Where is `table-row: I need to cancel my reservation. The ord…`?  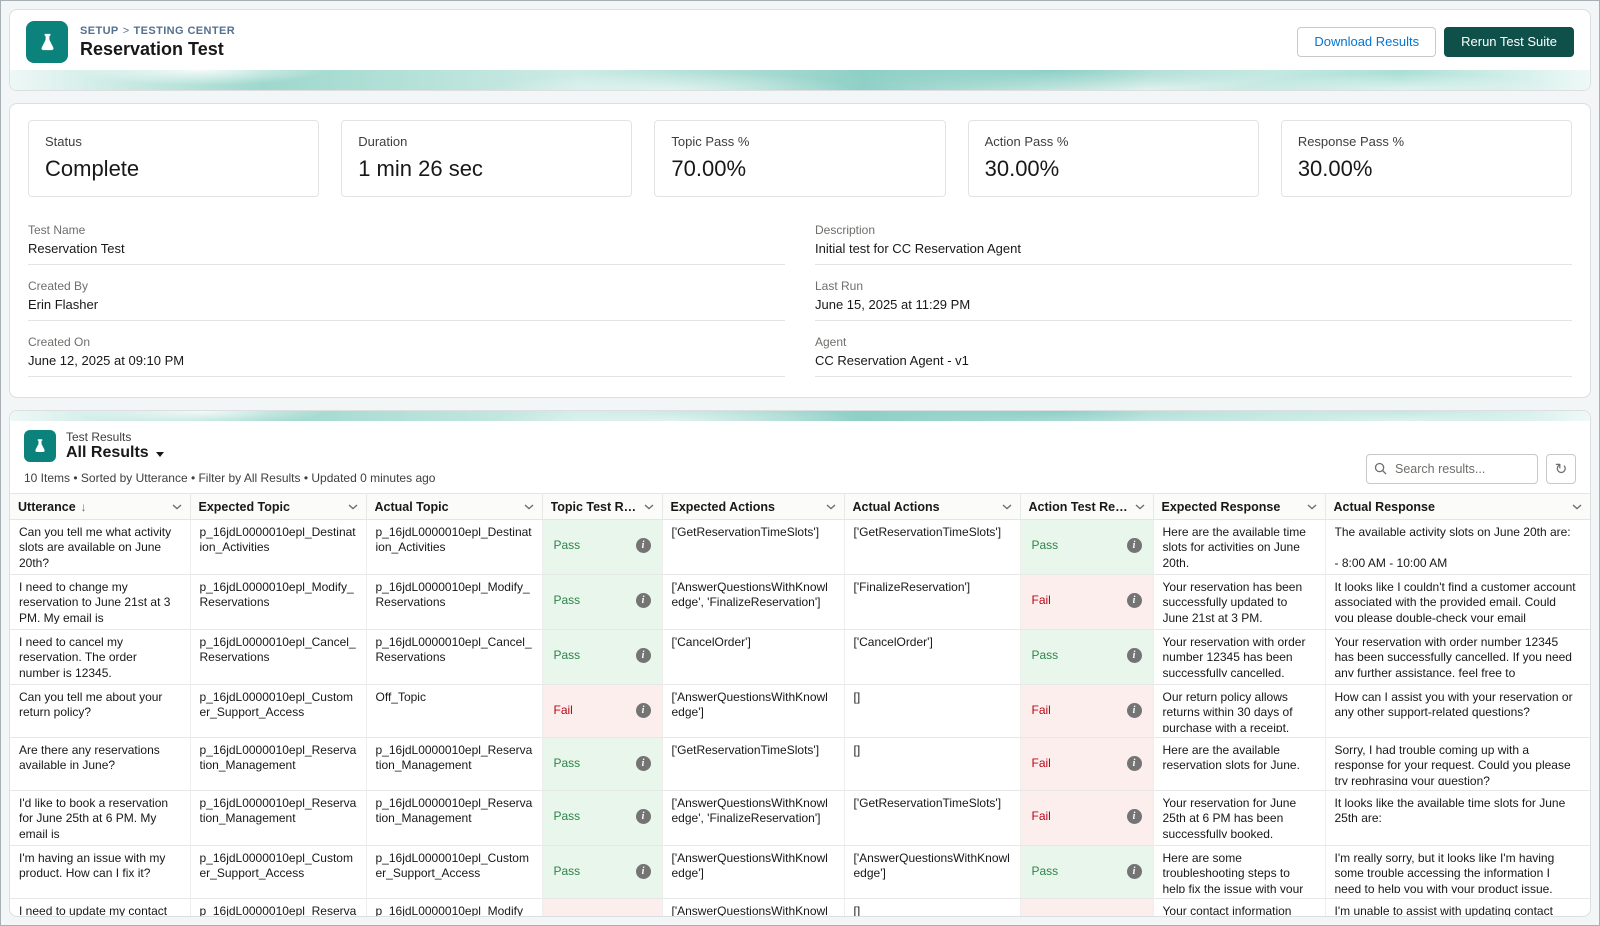
table-row: I need to cancel my reservation. The ord… is located at coordinates (800, 657).